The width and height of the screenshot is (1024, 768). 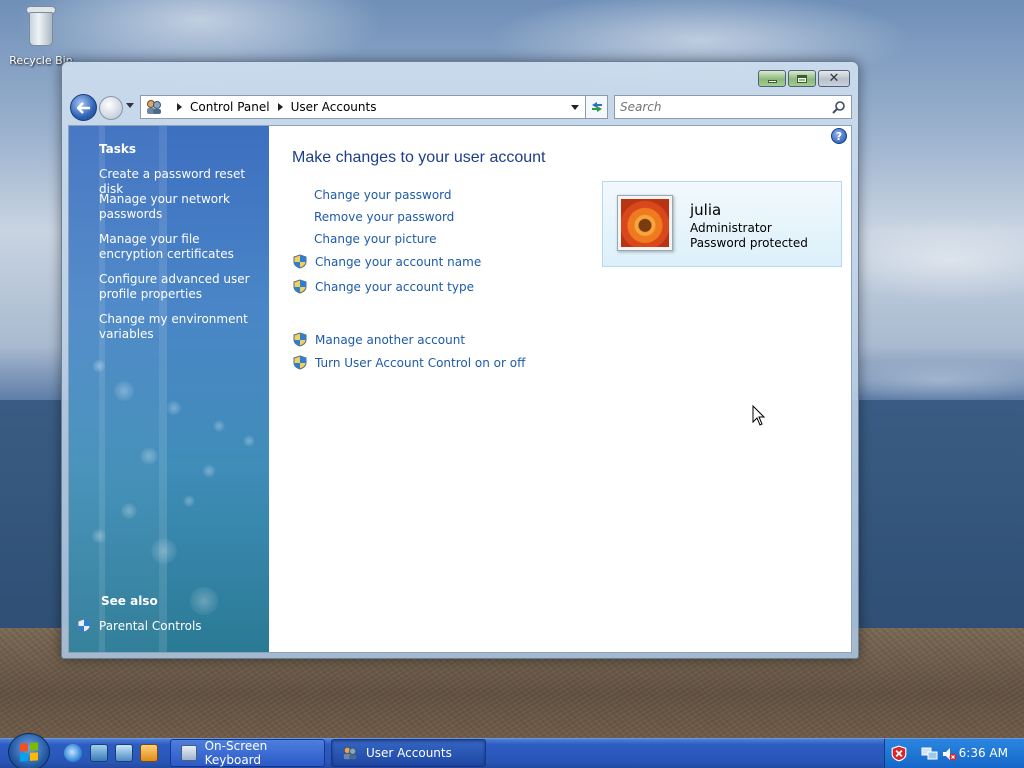 I want to click on minimize-button, so click(x=772, y=78).